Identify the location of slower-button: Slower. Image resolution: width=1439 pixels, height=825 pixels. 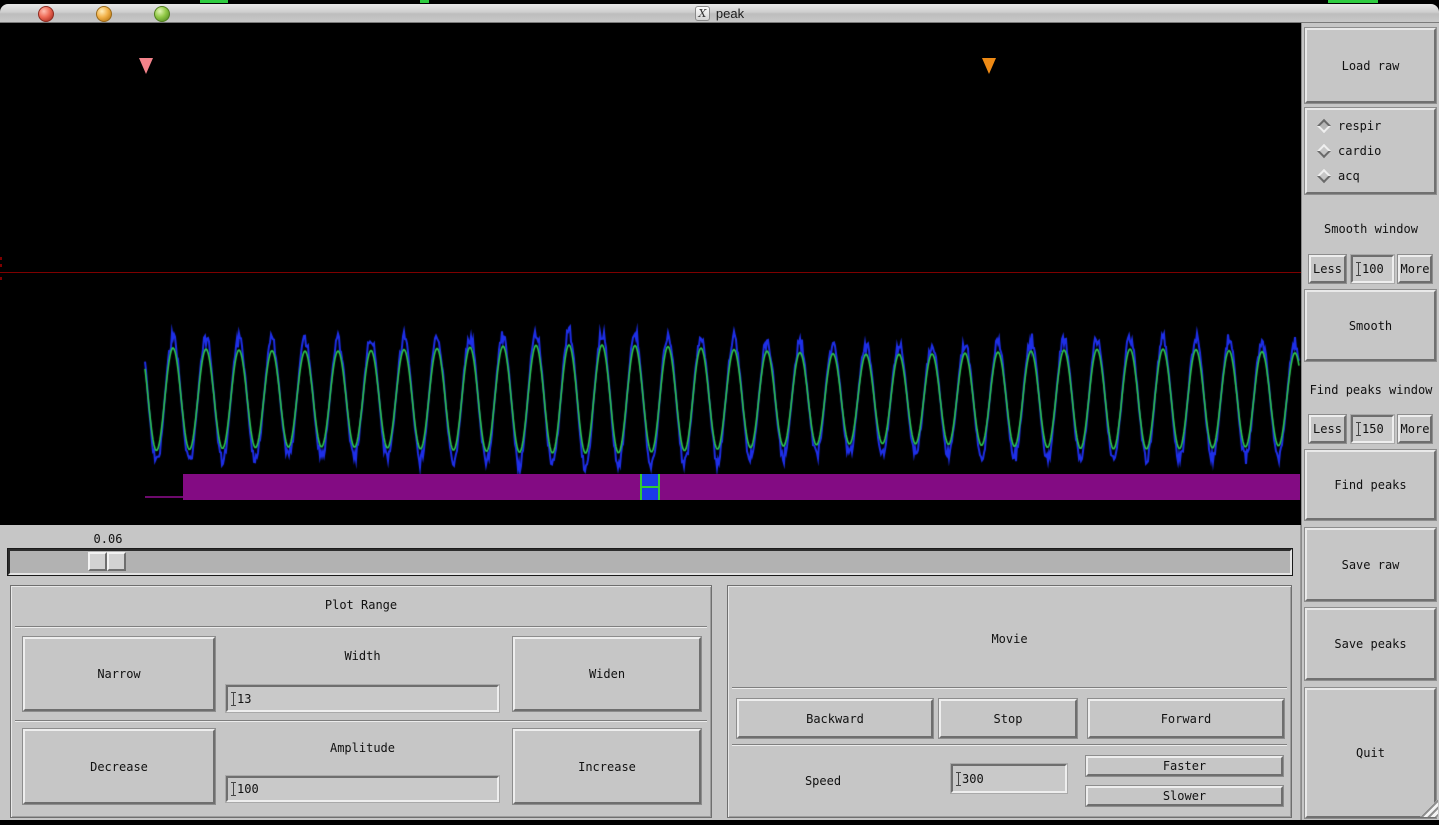
(1184, 796).